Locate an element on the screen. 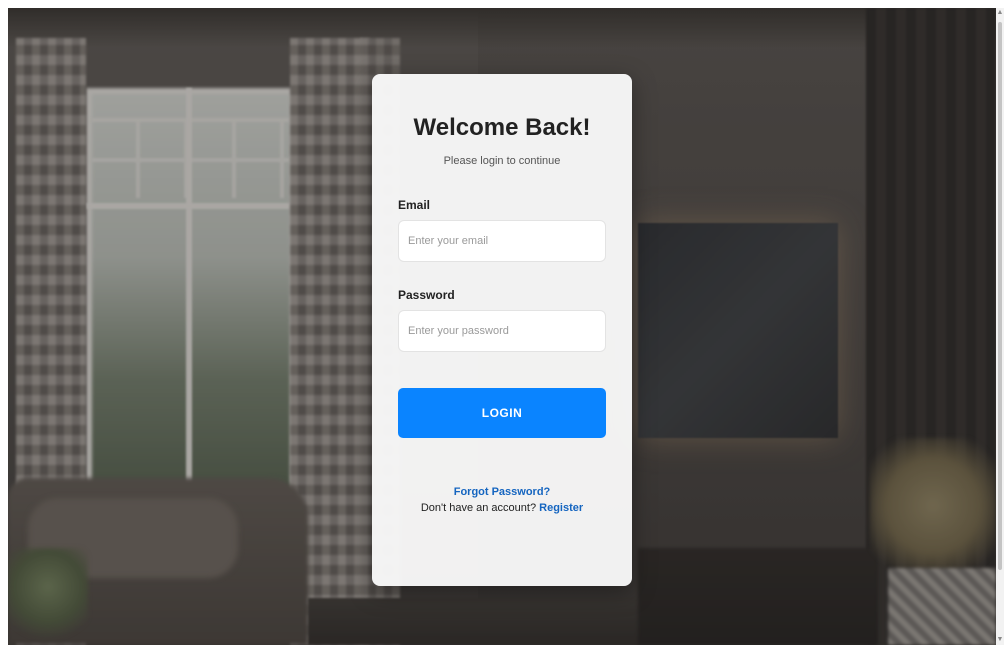  scroll-down-arrow-icon: ▼ is located at coordinates (1000, 640).